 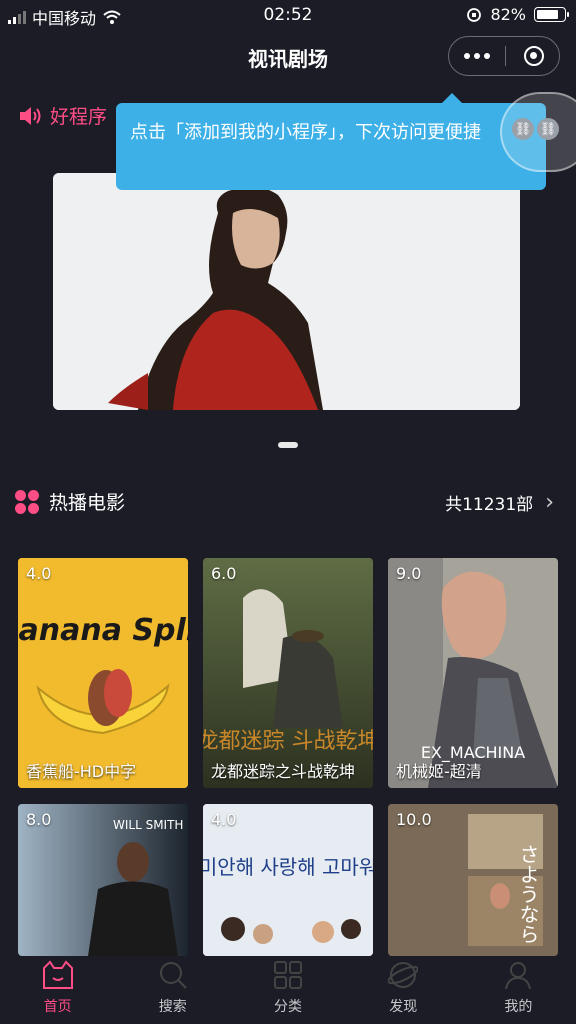 I want to click on tab-label: 首页, so click(x=57, y=1007).